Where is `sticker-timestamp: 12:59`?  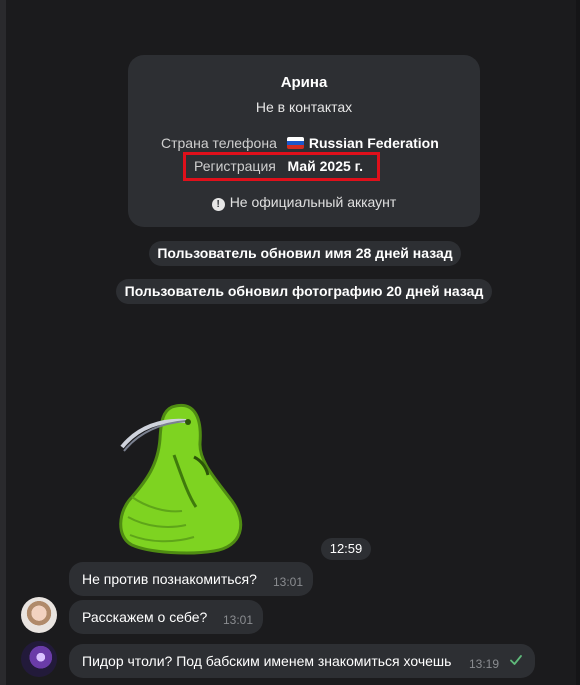
sticker-timestamp: 12:59 is located at coordinates (346, 549).